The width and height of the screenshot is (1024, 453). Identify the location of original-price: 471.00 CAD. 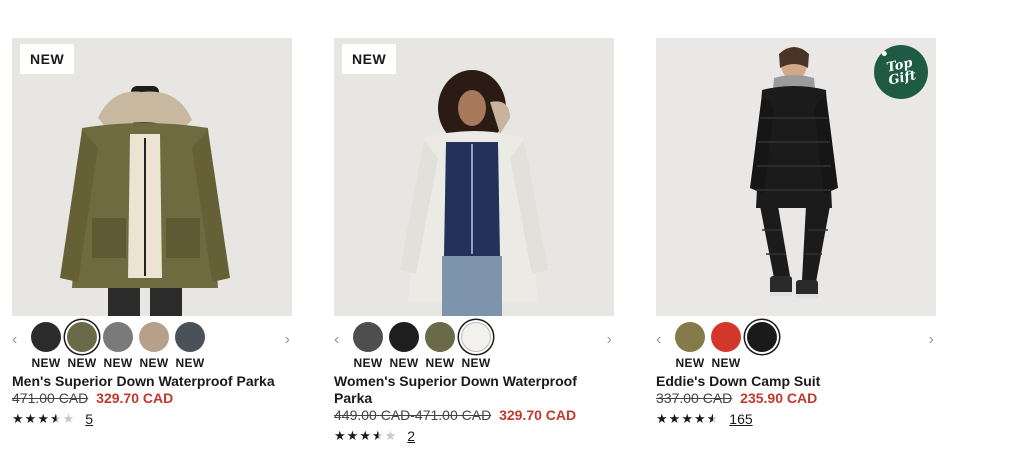
(50, 398).